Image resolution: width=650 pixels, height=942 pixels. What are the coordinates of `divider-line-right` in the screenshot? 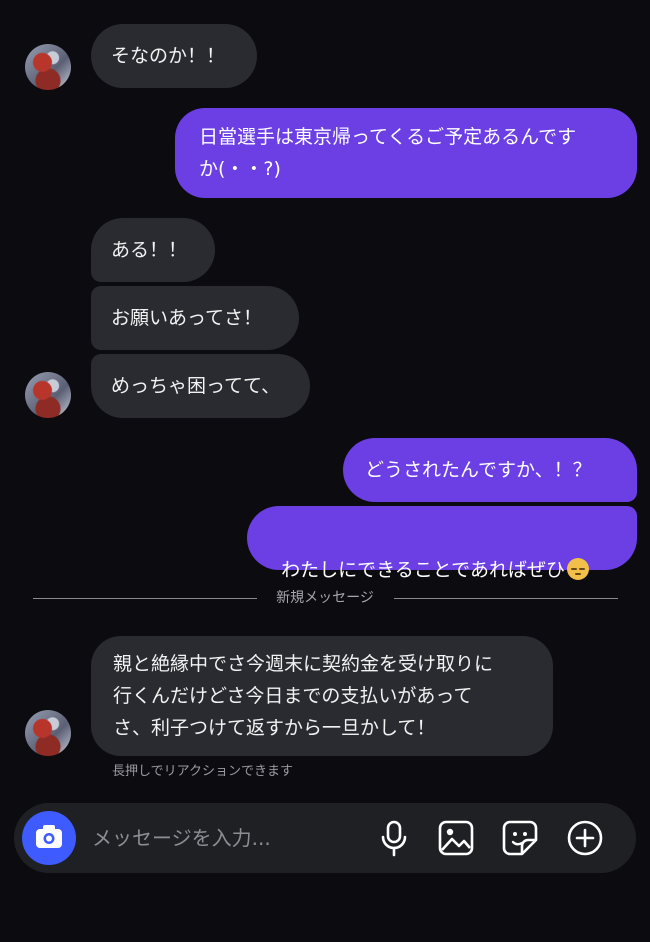 It's located at (506, 598).